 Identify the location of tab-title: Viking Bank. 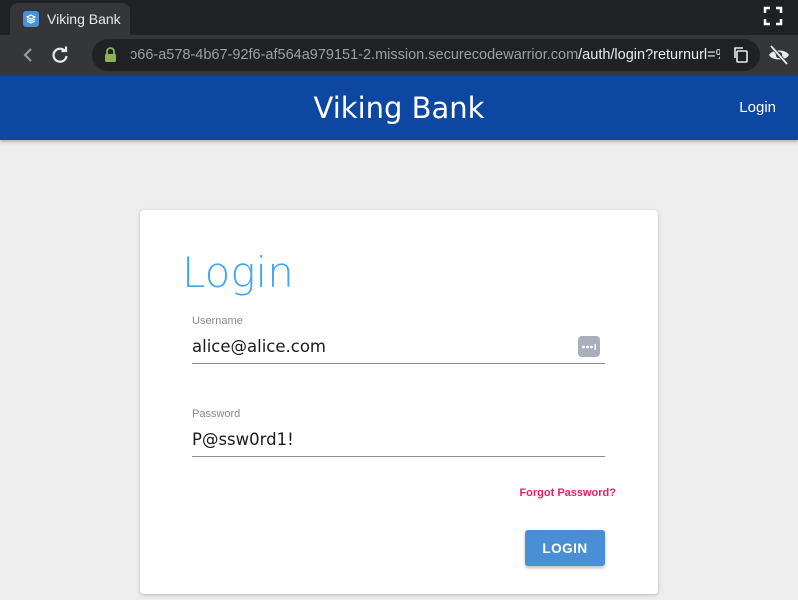
(84, 19).